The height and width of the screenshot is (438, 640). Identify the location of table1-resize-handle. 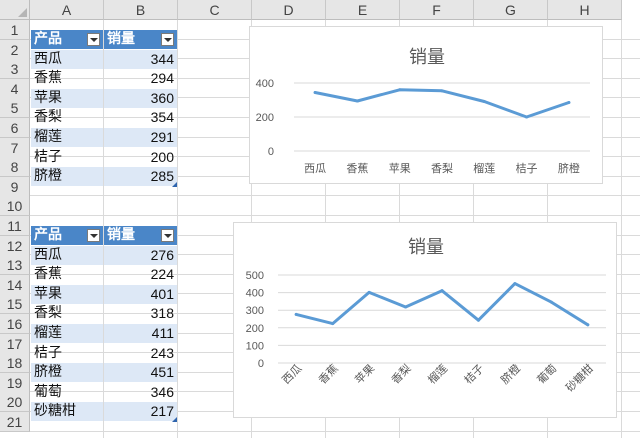
(174, 184).